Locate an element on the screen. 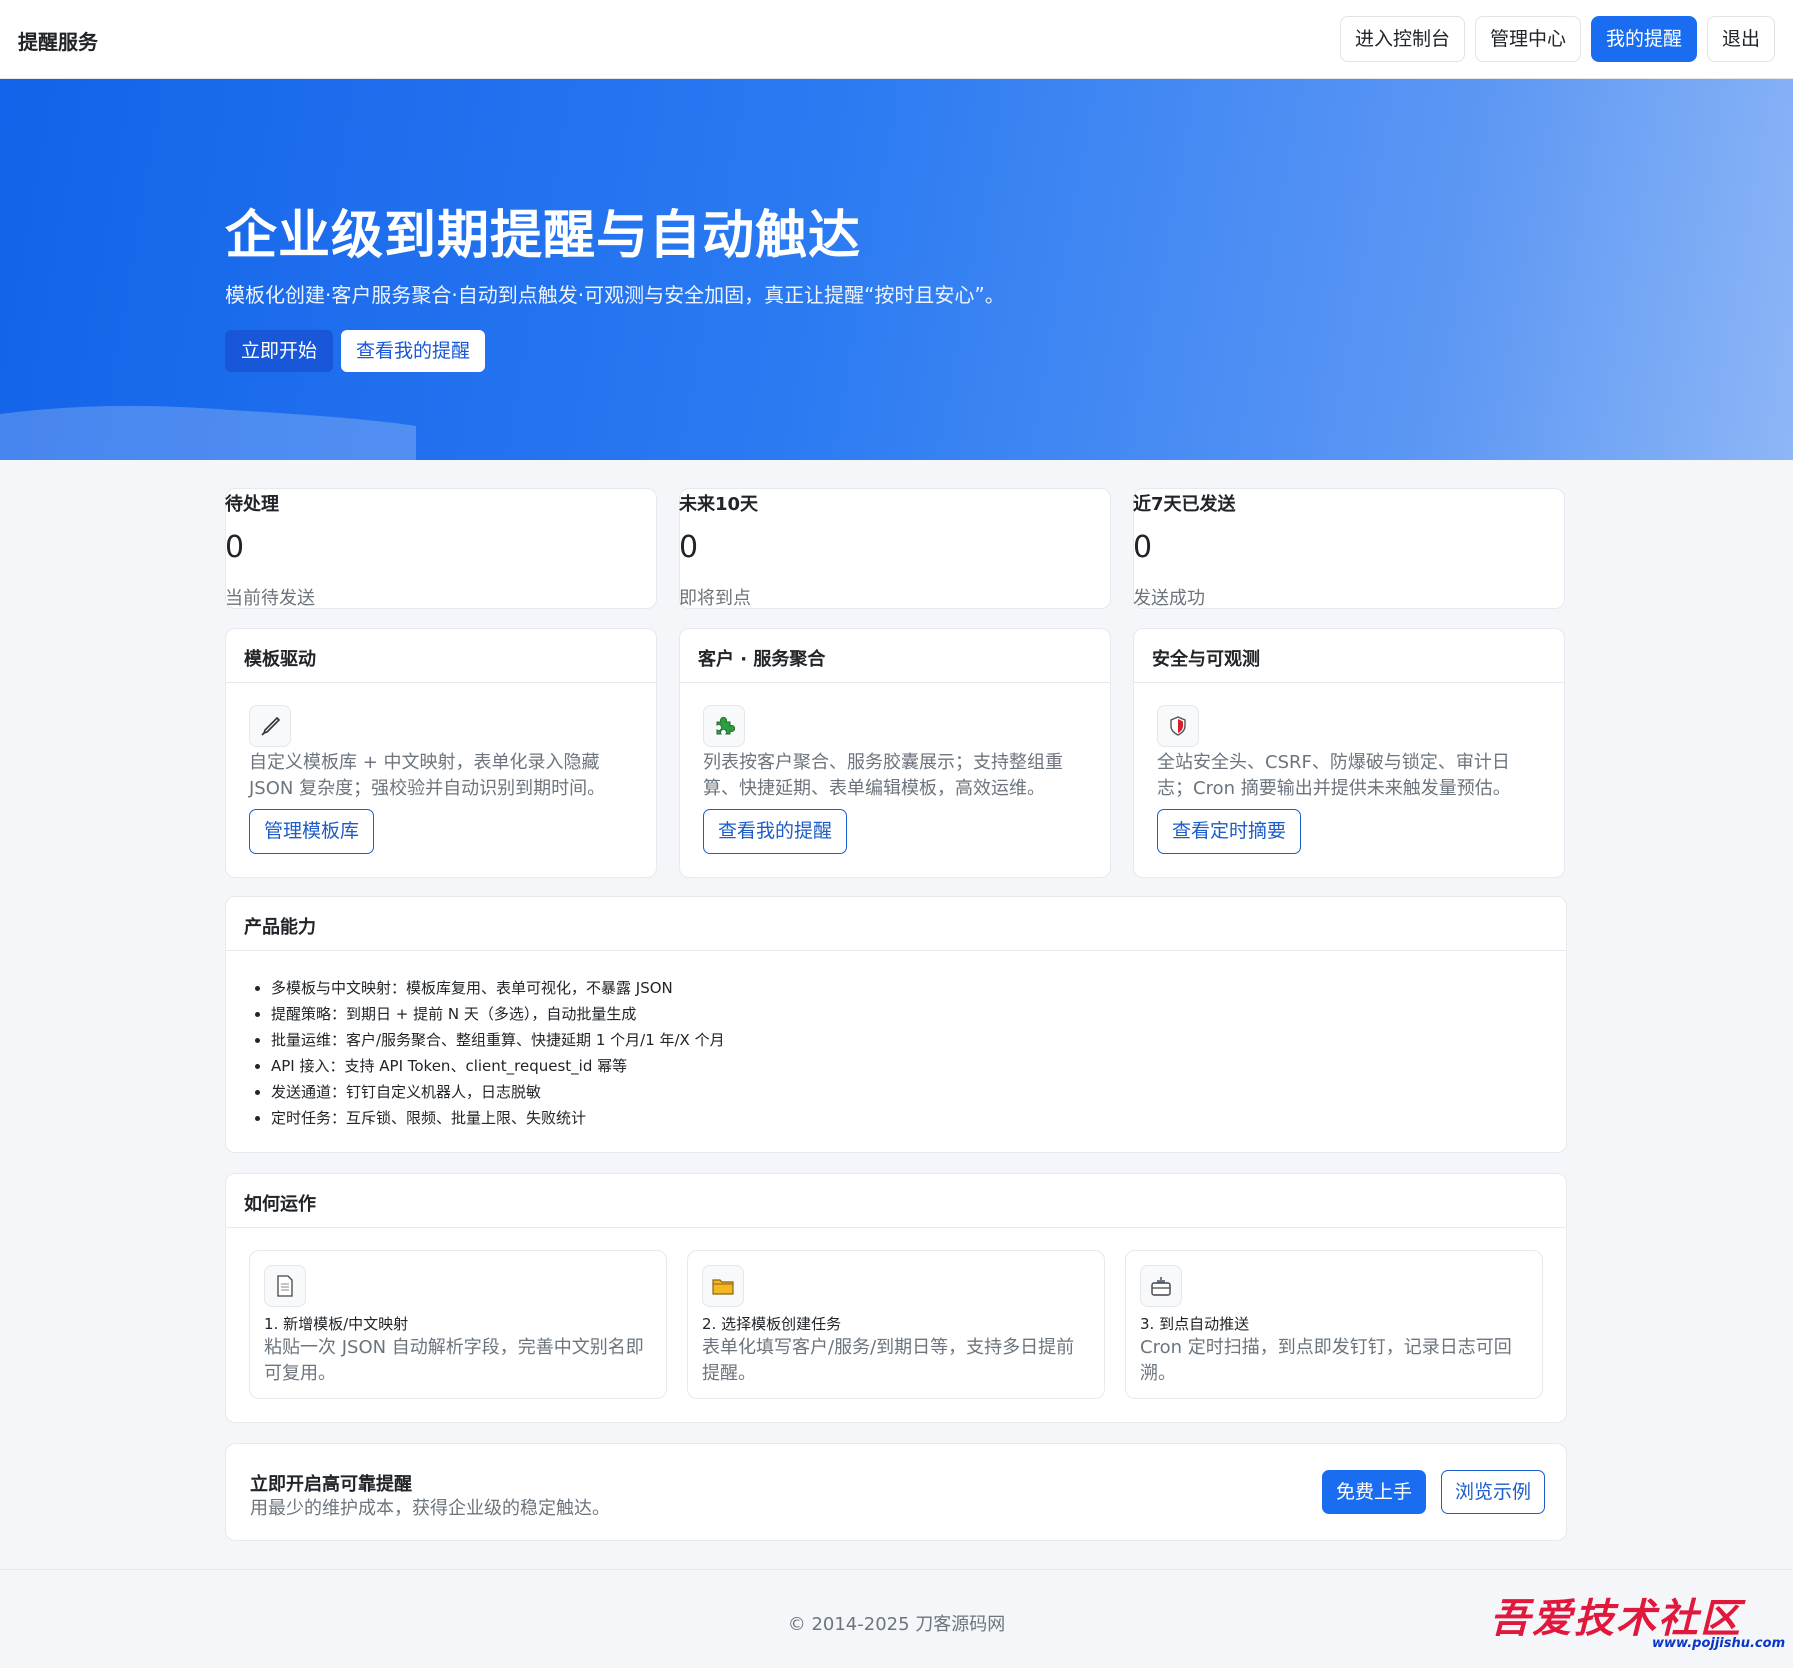 The height and width of the screenshot is (1668, 1793). watermark-logo: 吾爱技术社区 www.pojjishu.com is located at coordinates (1640, 1621).